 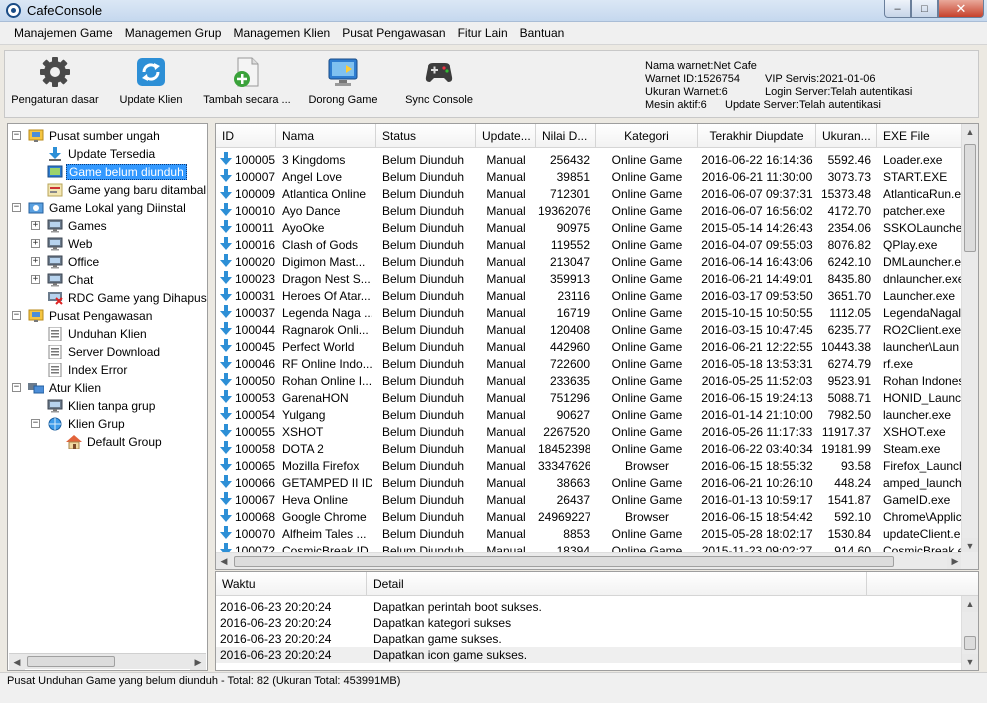 What do you see at coordinates (564, 561) in the screenshot?
I see `games-hscroll-thumb` at bounding box center [564, 561].